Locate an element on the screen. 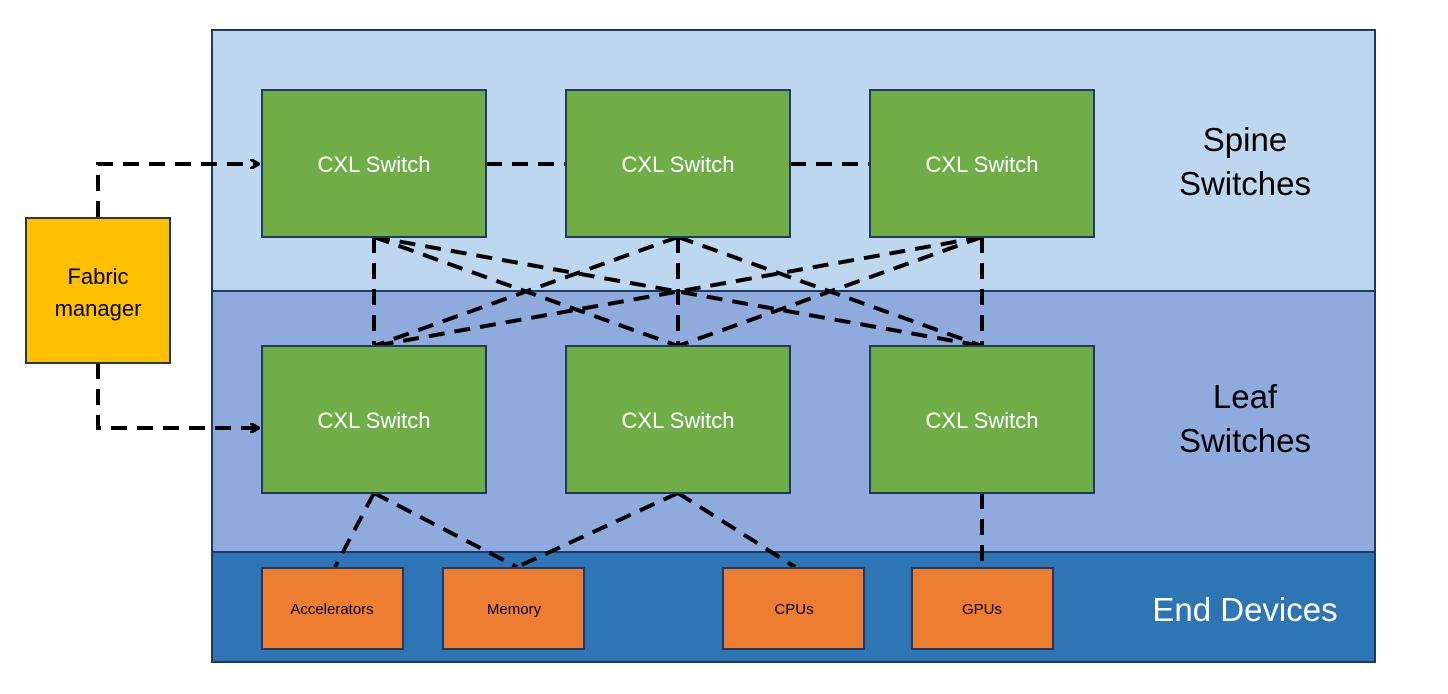  spine-layer-label: Switches is located at coordinates (1245, 183).